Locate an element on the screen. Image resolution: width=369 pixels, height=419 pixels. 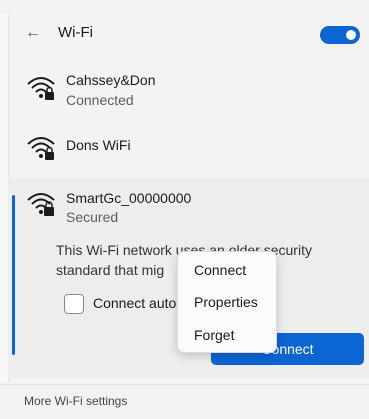
menu-item-properties: Properties is located at coordinates (226, 302).